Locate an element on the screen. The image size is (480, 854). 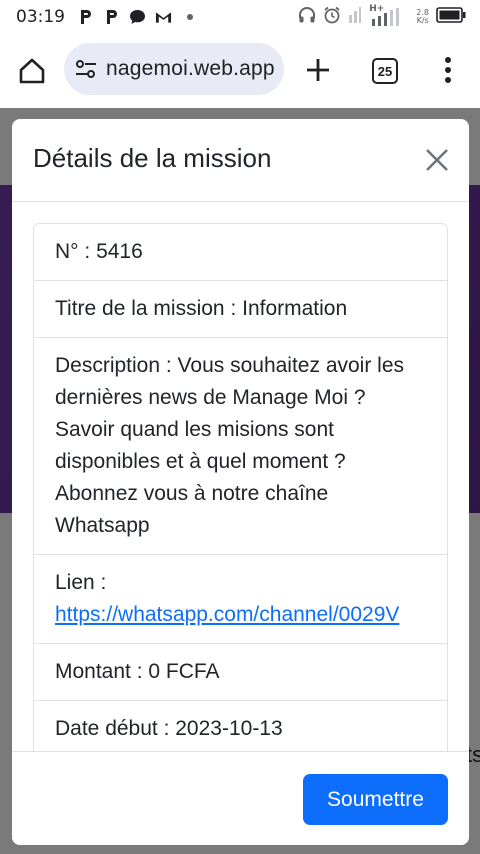
new-tab-icon is located at coordinates (318, 70).